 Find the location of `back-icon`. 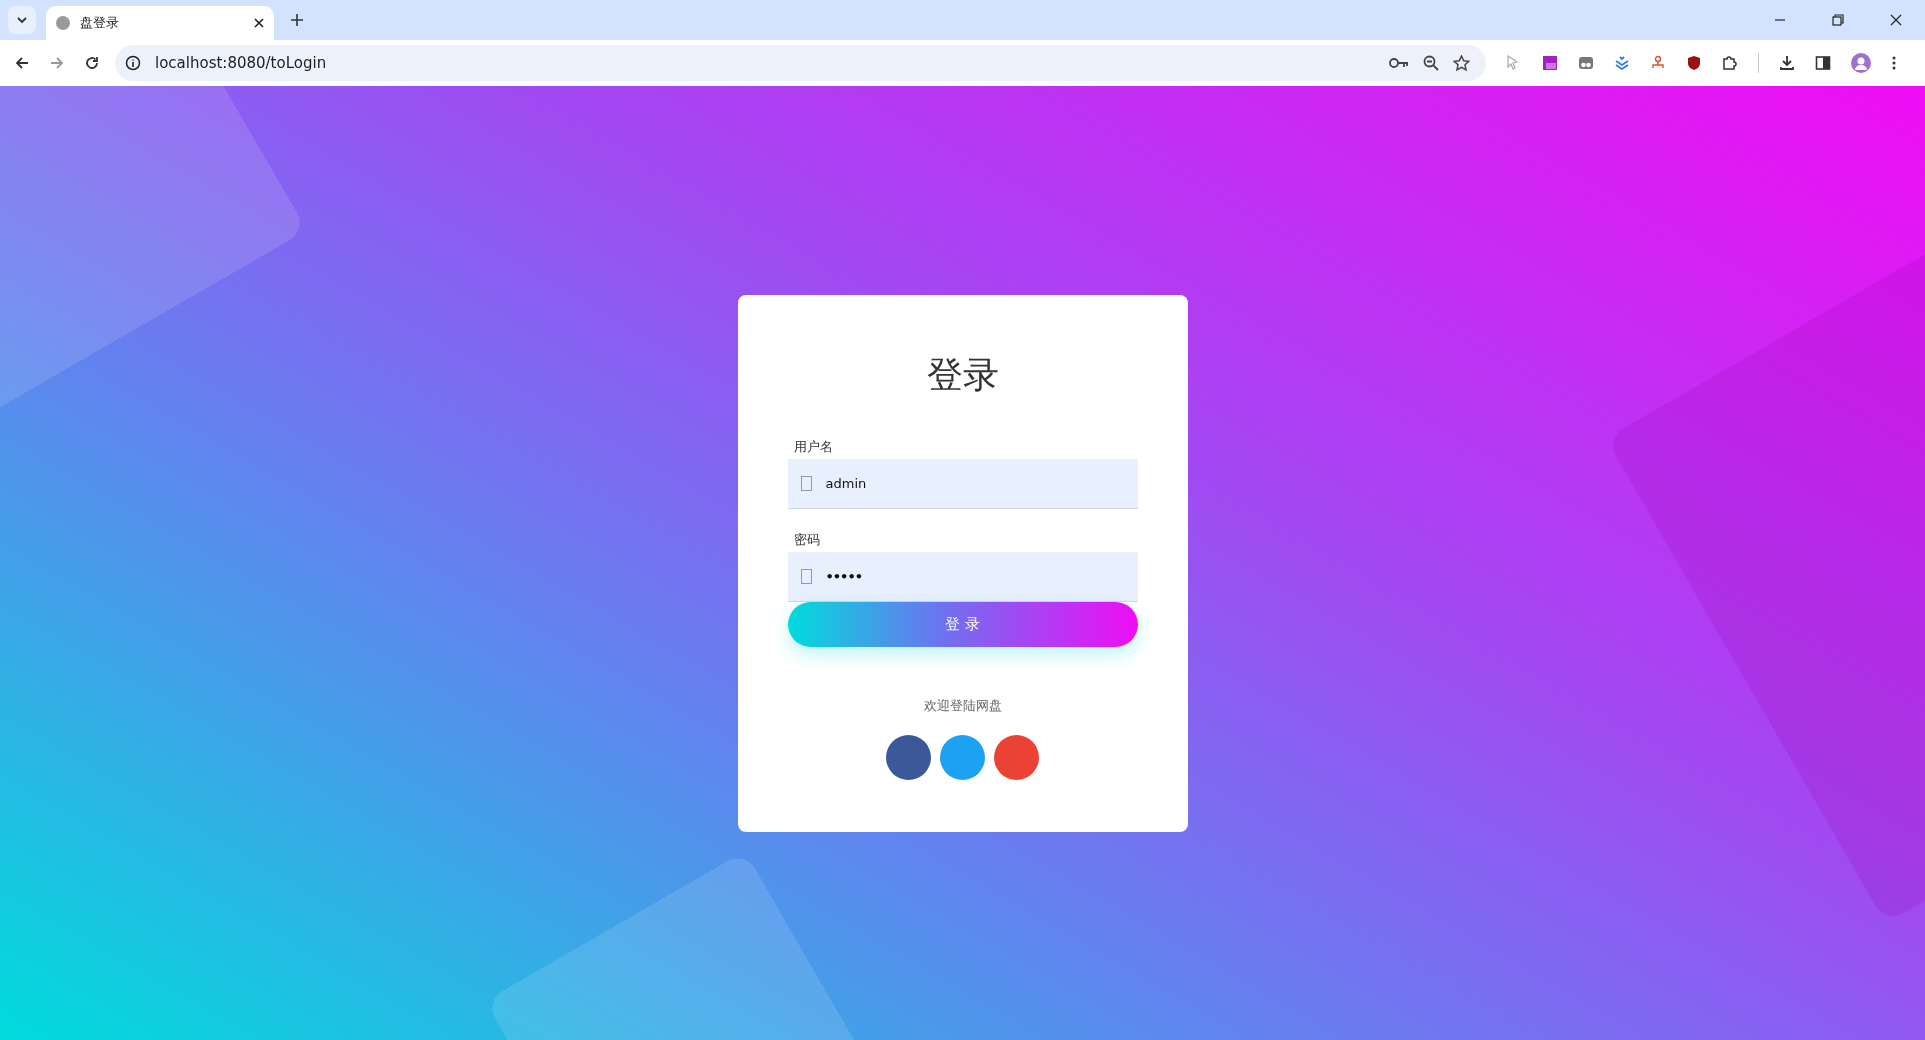

back-icon is located at coordinates (22, 63).